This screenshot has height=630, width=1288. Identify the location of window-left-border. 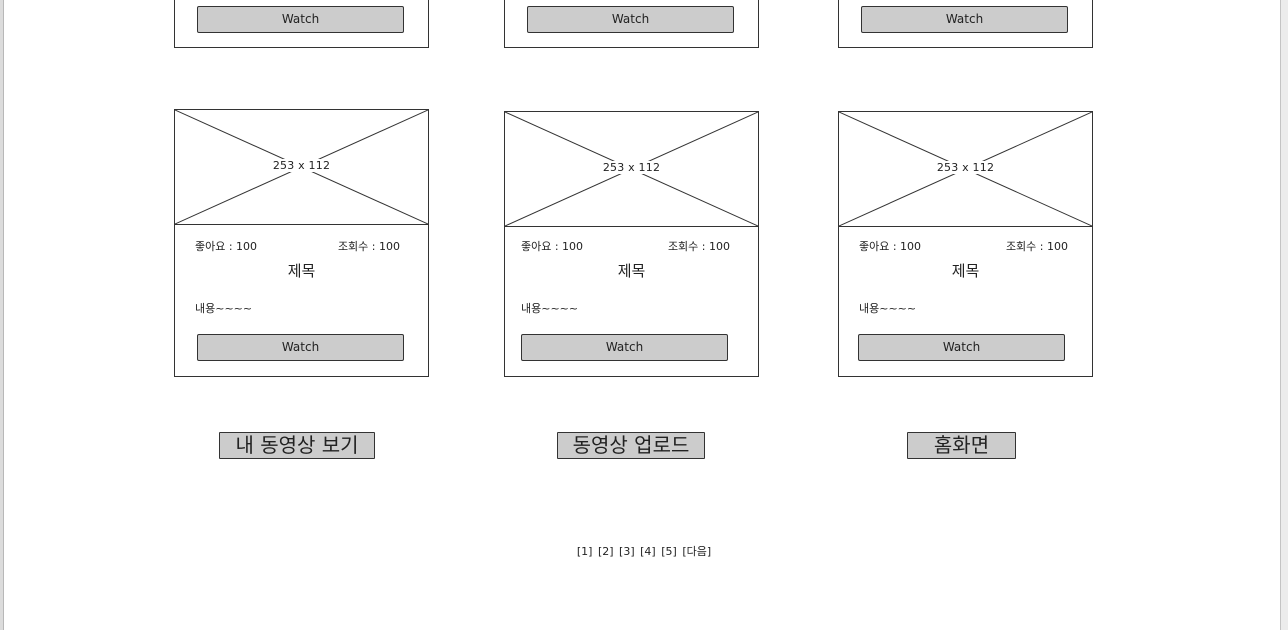
(2, 315).